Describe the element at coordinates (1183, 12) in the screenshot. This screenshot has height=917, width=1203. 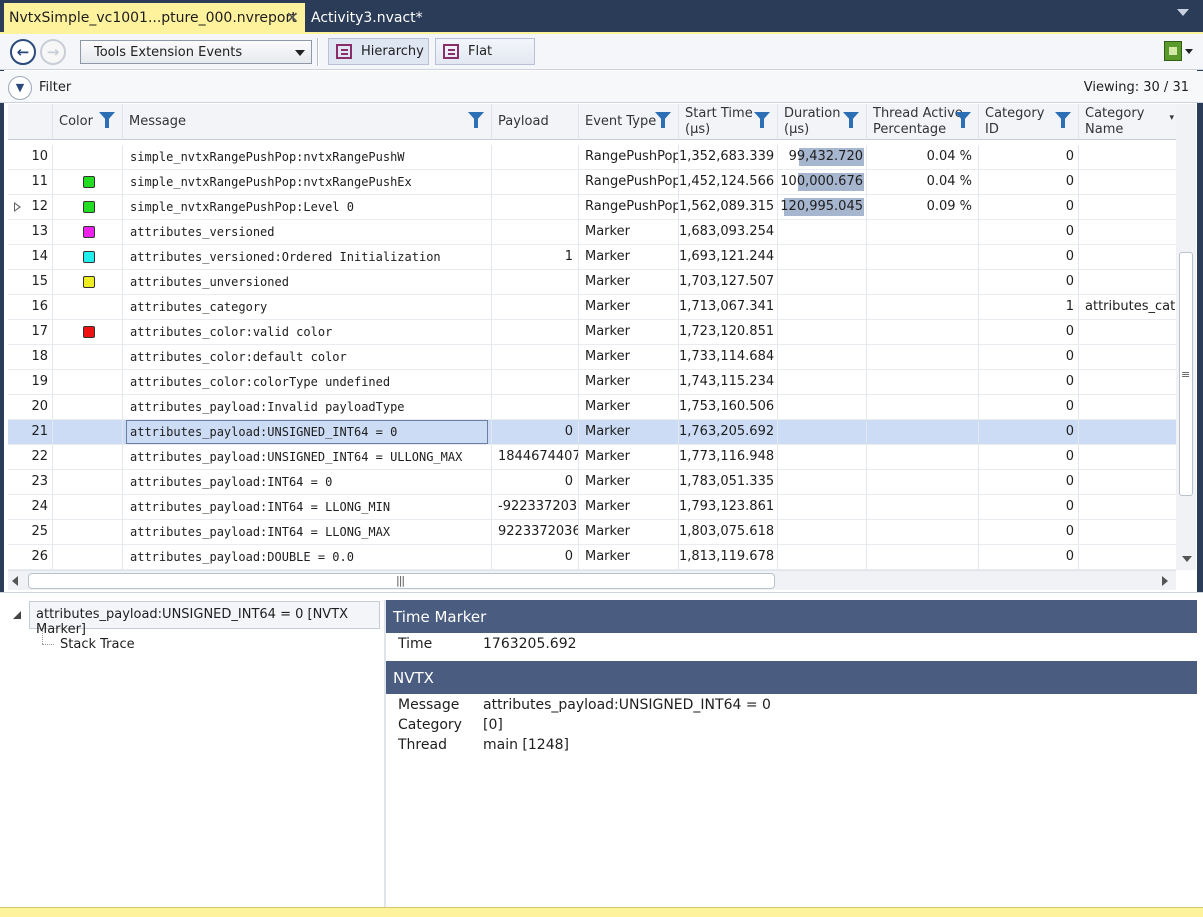
I see `tab-list-dropdown-icon` at that location.